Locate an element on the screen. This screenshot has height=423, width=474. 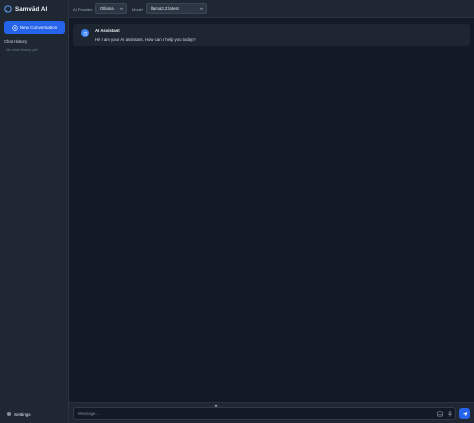
provider-select: Ollama is located at coordinates (111, 8).